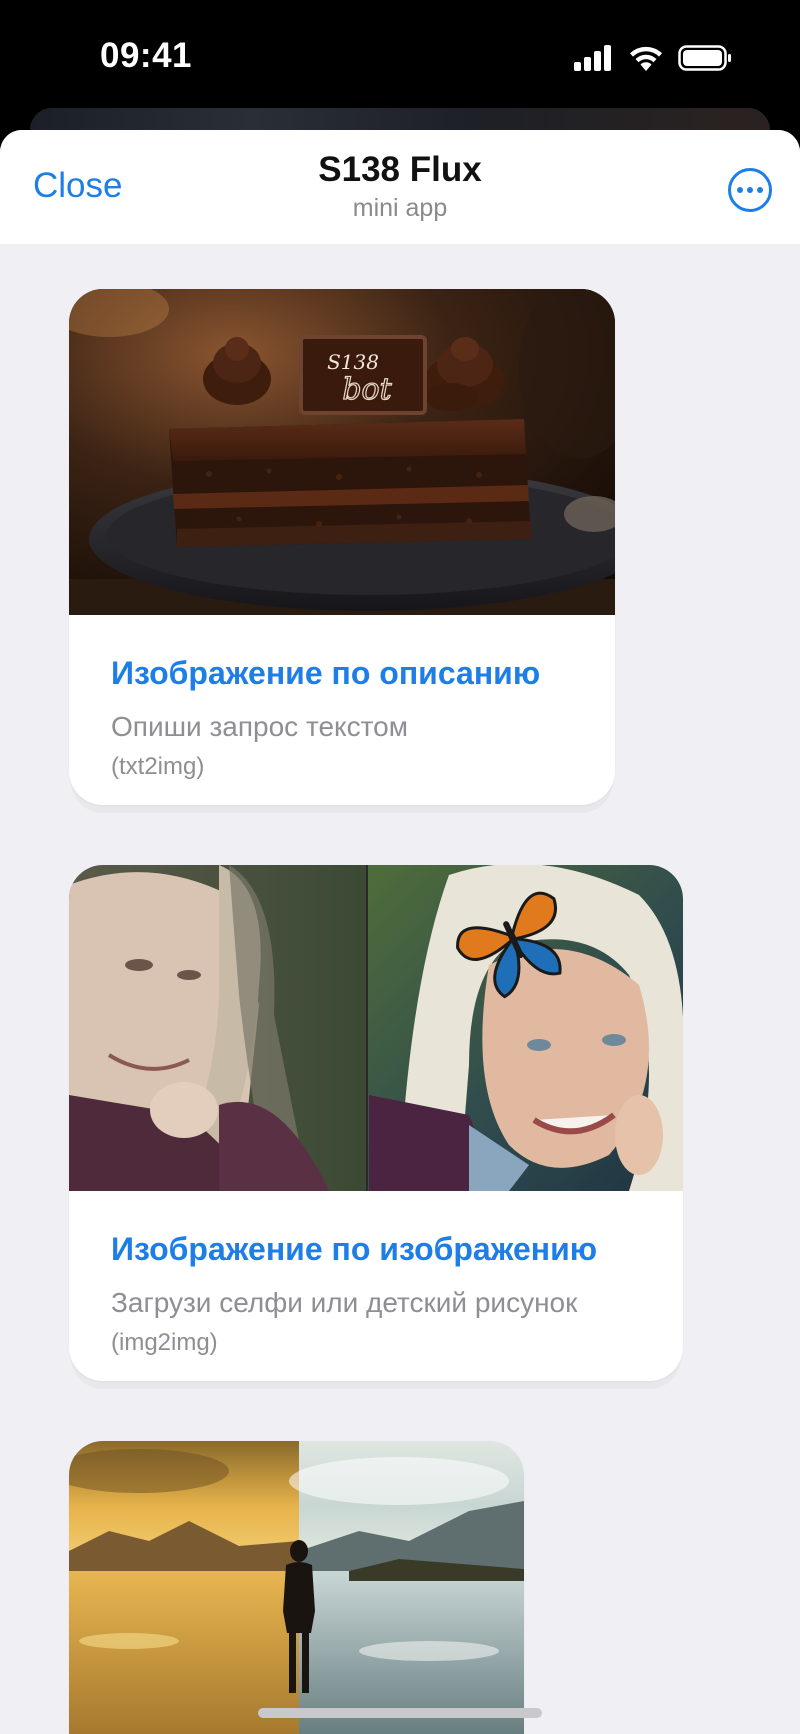  I want to click on cake-plaque-text-top: S138, so click(353, 362).